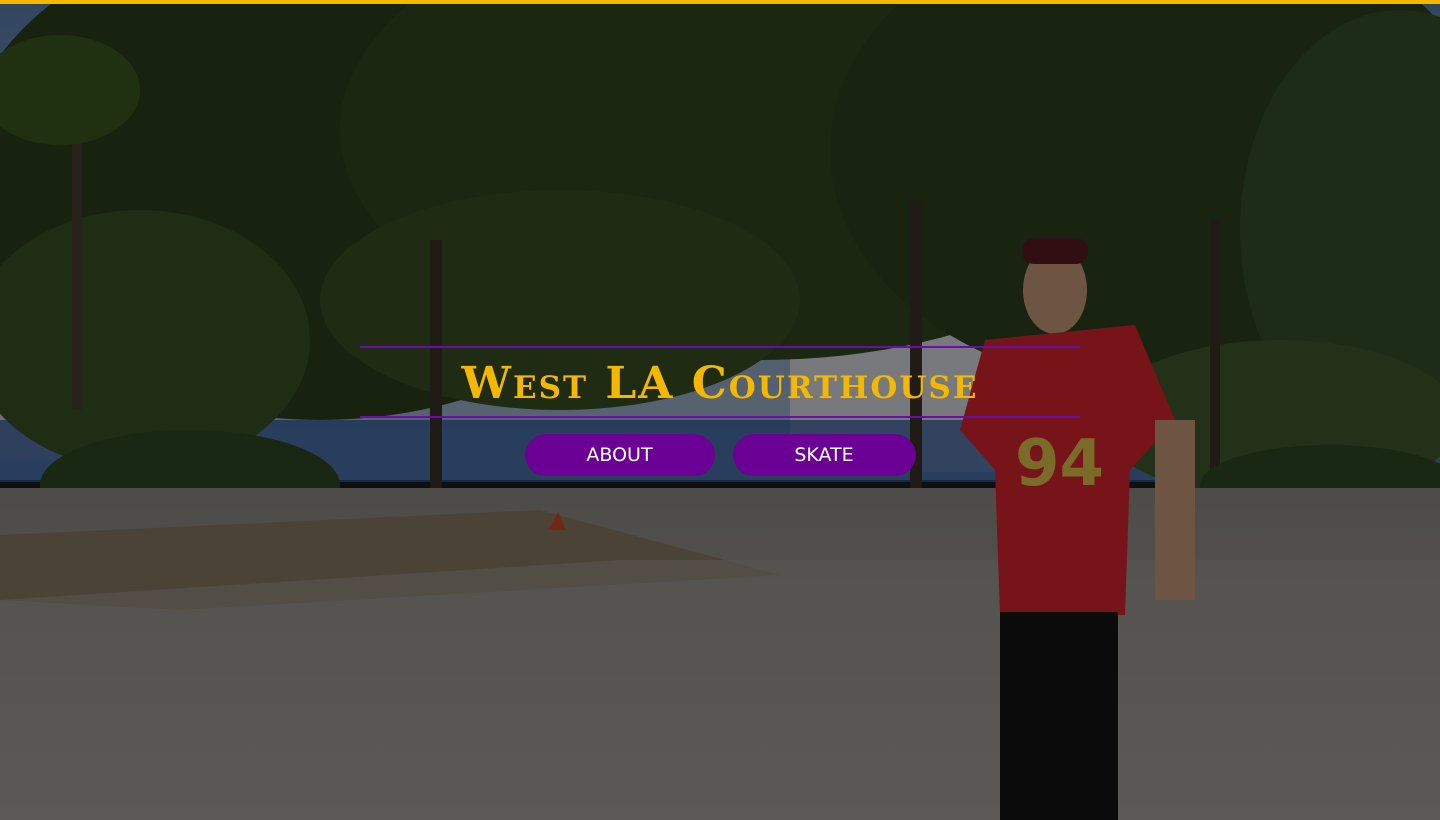 The image size is (1440, 820). Describe the element at coordinates (824, 455) in the screenshot. I see `skate-button: SKATE` at that location.